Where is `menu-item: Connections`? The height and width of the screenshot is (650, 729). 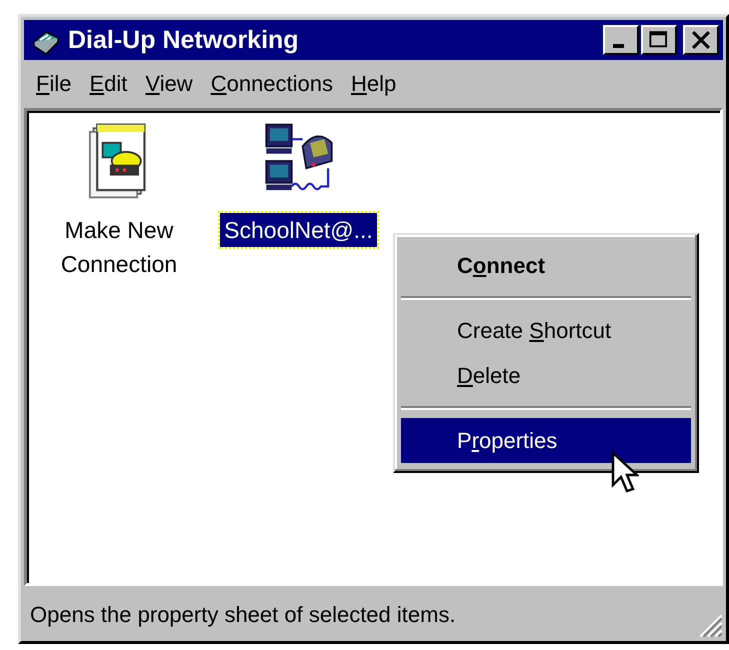 menu-item: Connections is located at coordinates (272, 84).